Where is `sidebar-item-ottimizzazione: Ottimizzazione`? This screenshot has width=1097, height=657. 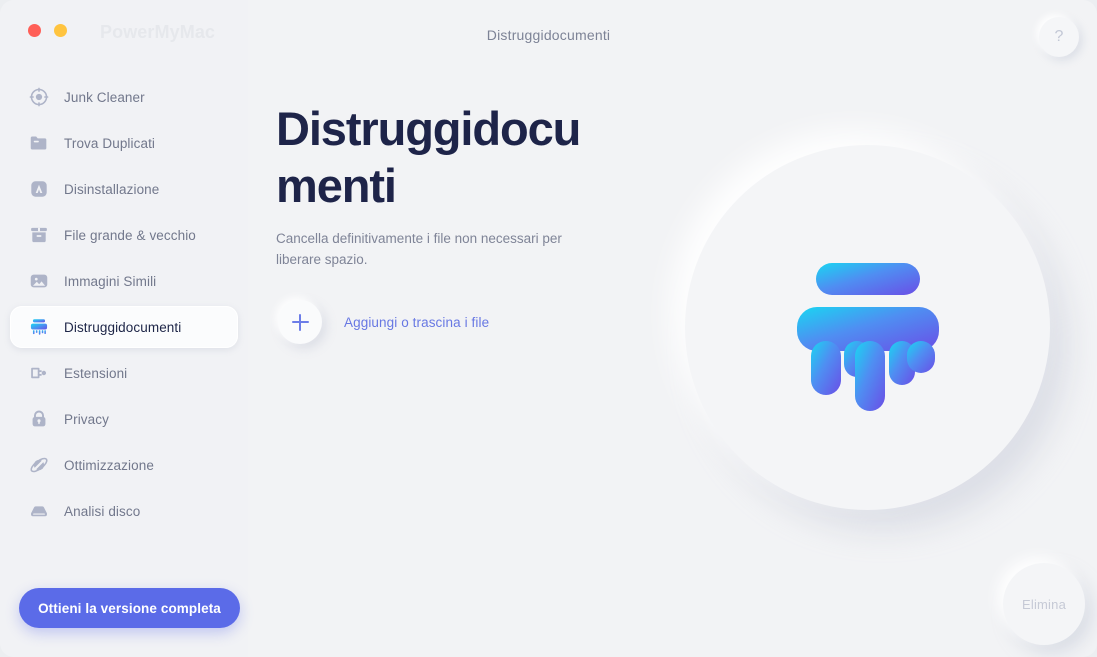 sidebar-item-ottimizzazione: Ottimizzazione is located at coordinates (124, 465).